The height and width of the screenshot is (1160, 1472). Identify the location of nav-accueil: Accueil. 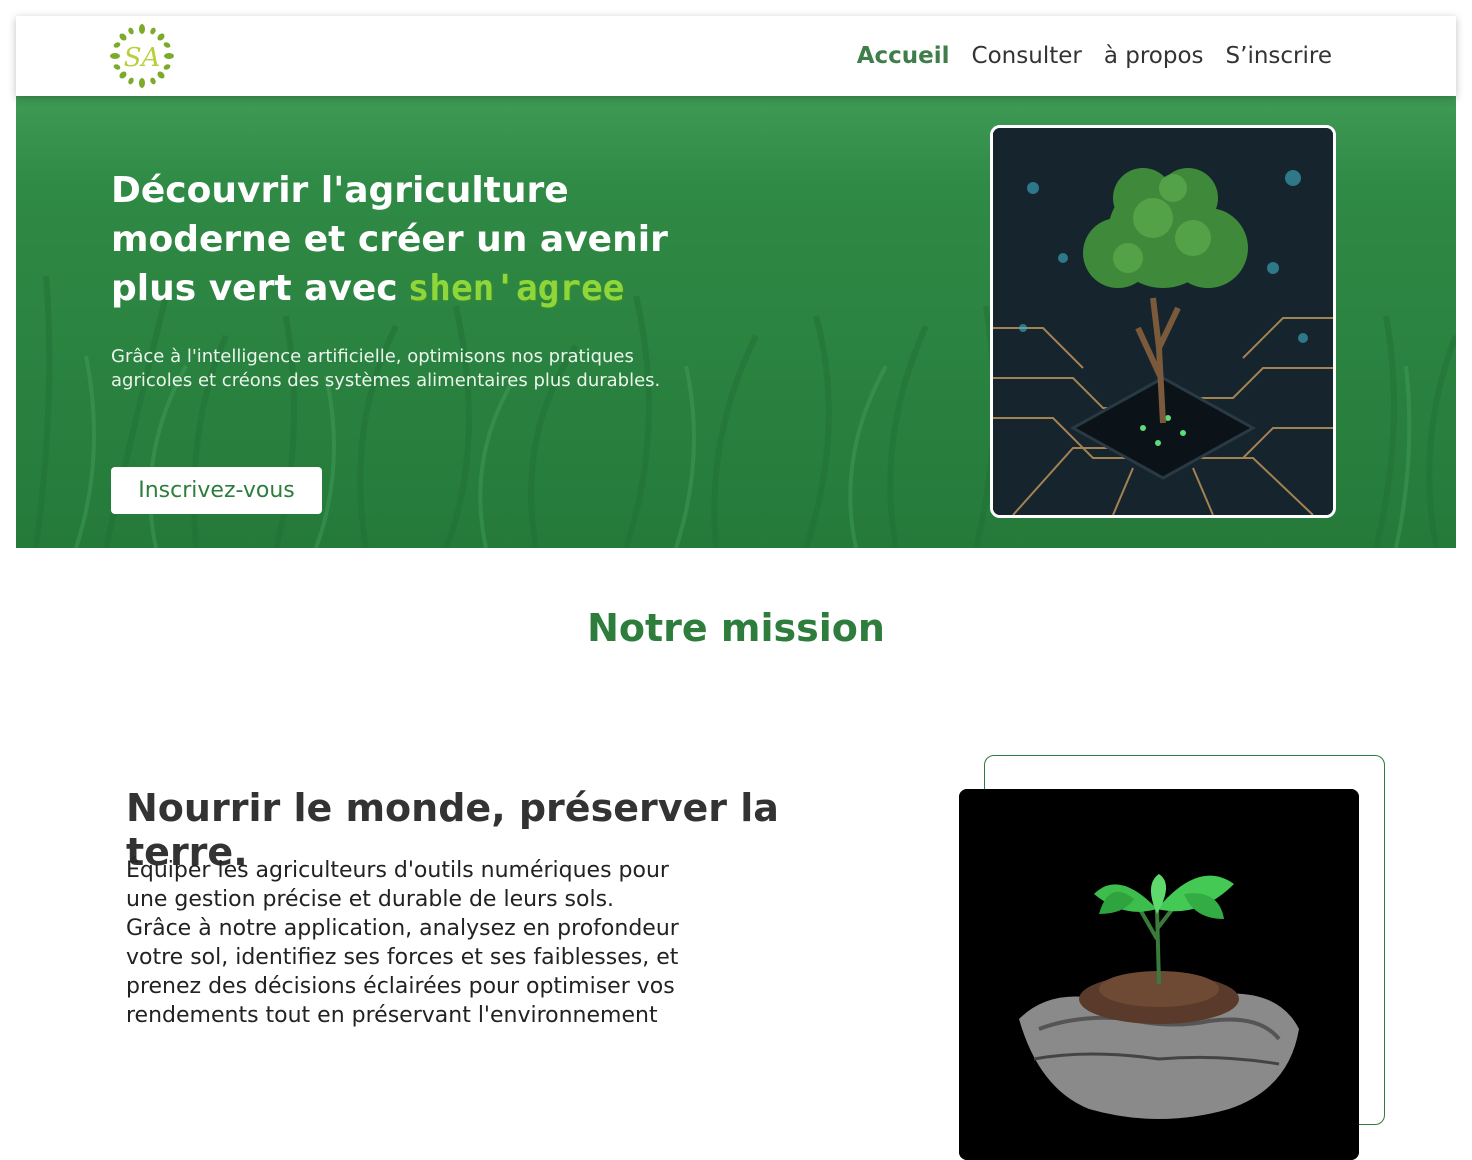
(903, 56).